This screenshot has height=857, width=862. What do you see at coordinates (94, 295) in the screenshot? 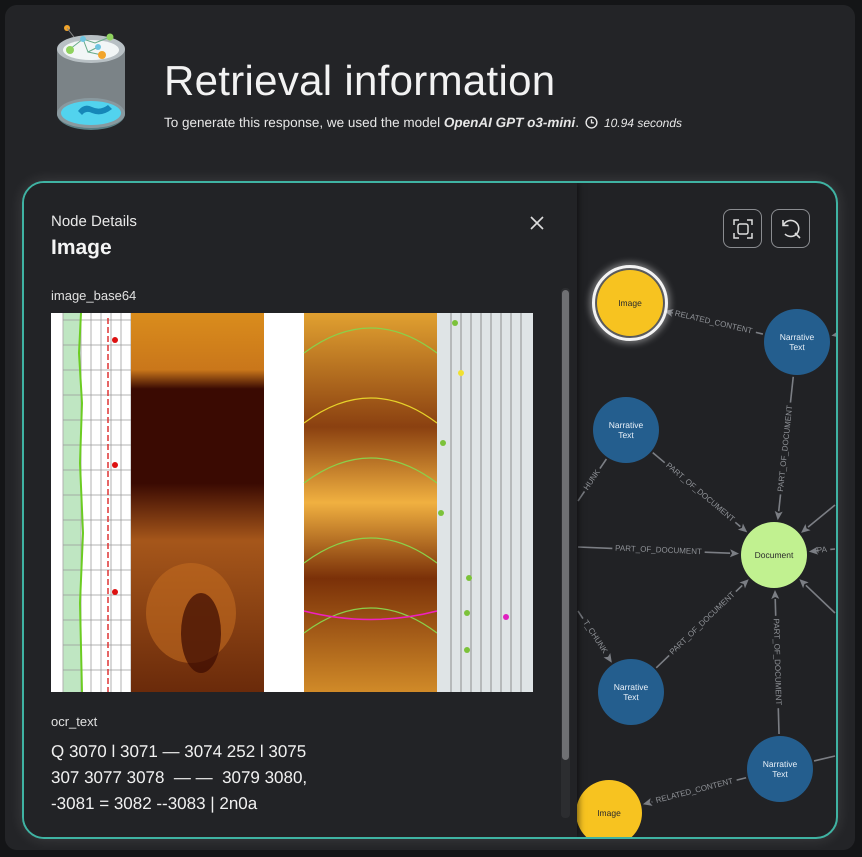
I see `field-label: image_base64` at bounding box center [94, 295].